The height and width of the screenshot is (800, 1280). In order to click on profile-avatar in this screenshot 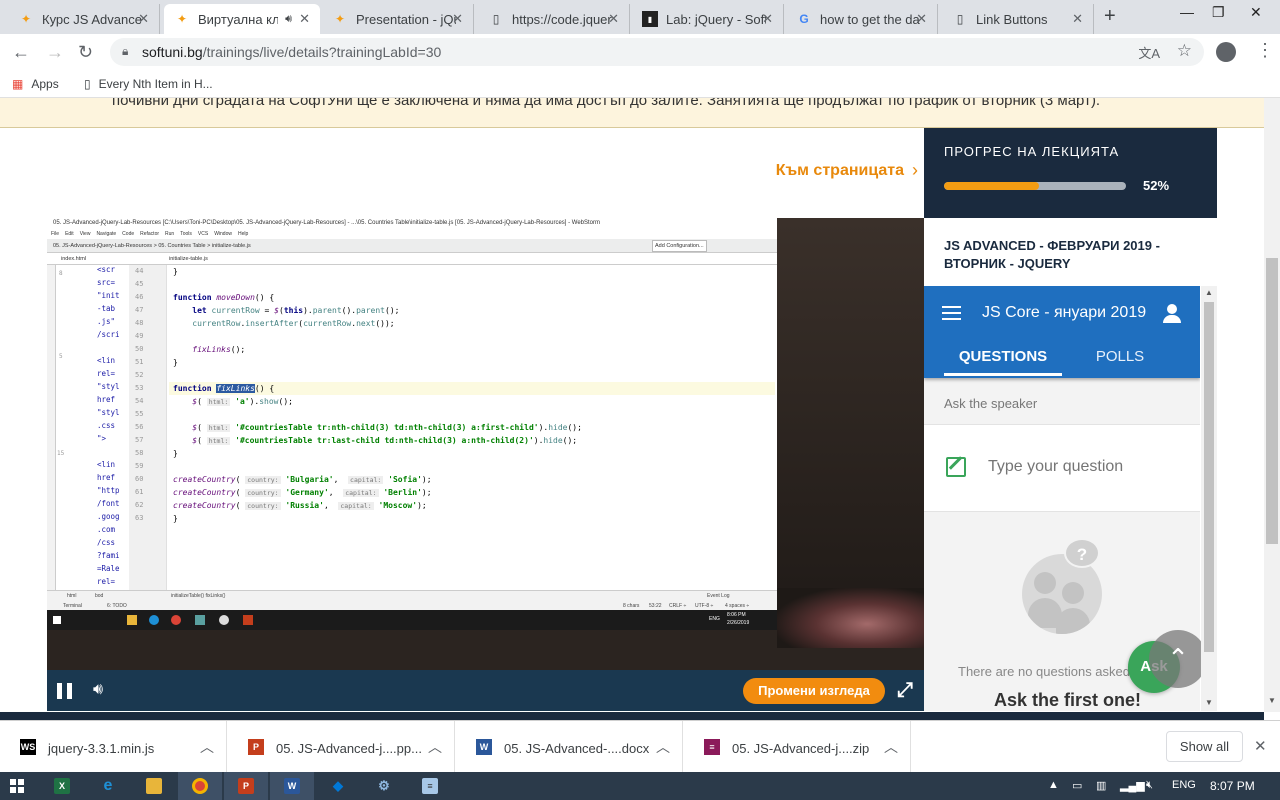, I will do `click(1226, 52)`.